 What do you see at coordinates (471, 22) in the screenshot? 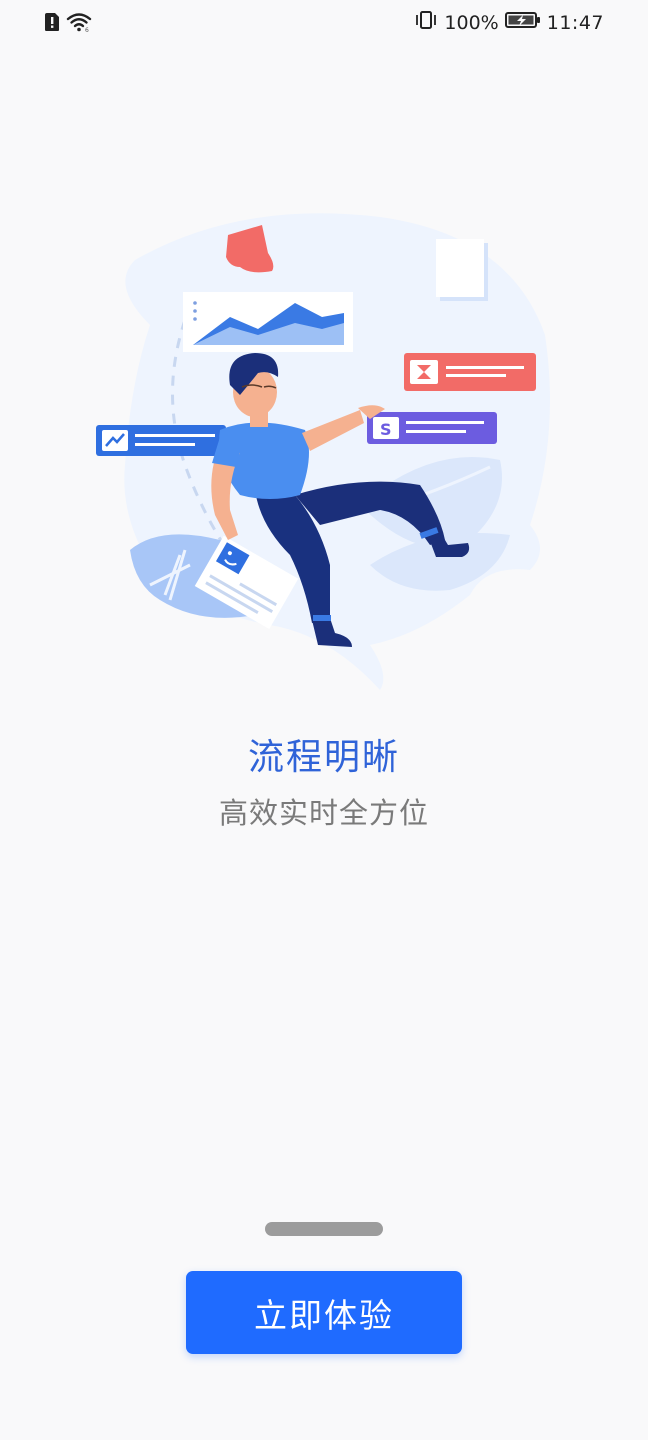
I see `battery-percent: 100%` at bounding box center [471, 22].